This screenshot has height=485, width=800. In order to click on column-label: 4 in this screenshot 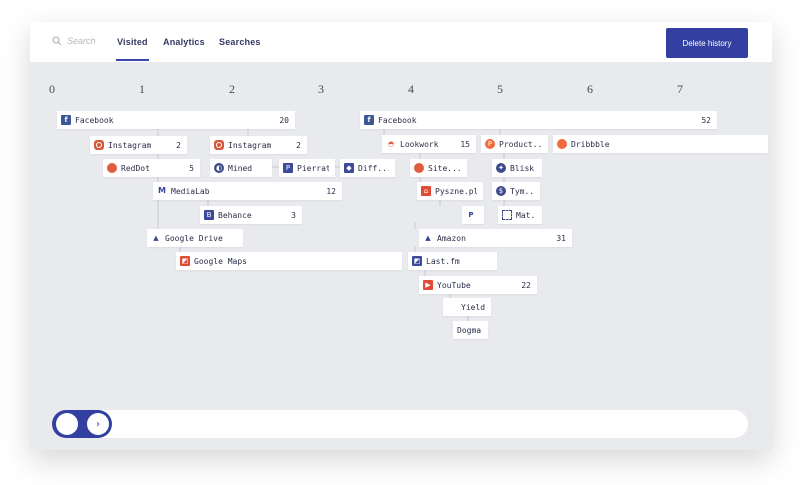, I will do `click(411, 89)`.